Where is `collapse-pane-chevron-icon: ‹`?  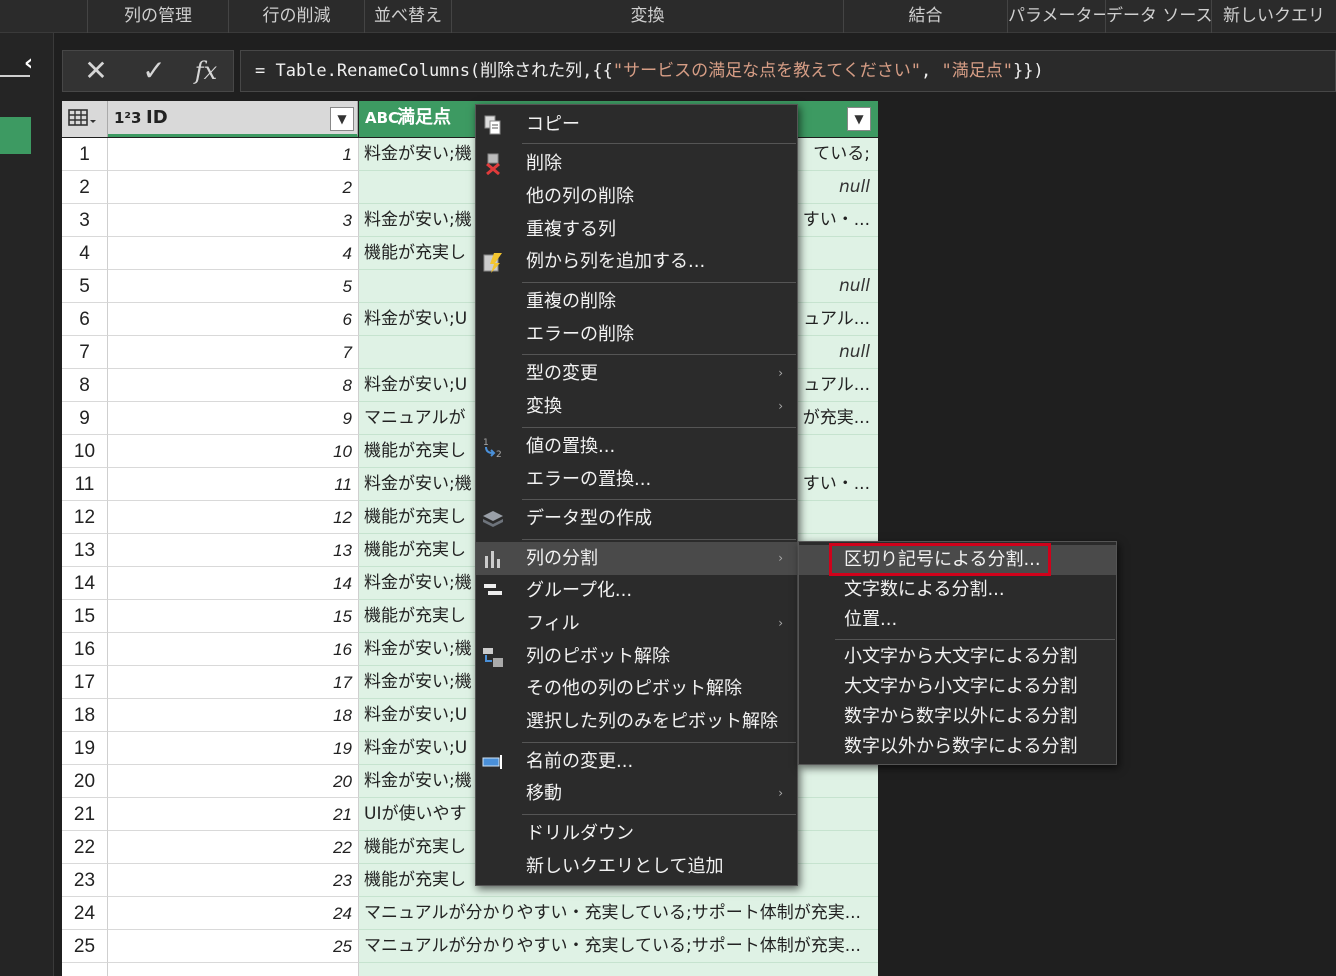
collapse-pane-chevron-icon: ‹ is located at coordinates (36, 64).